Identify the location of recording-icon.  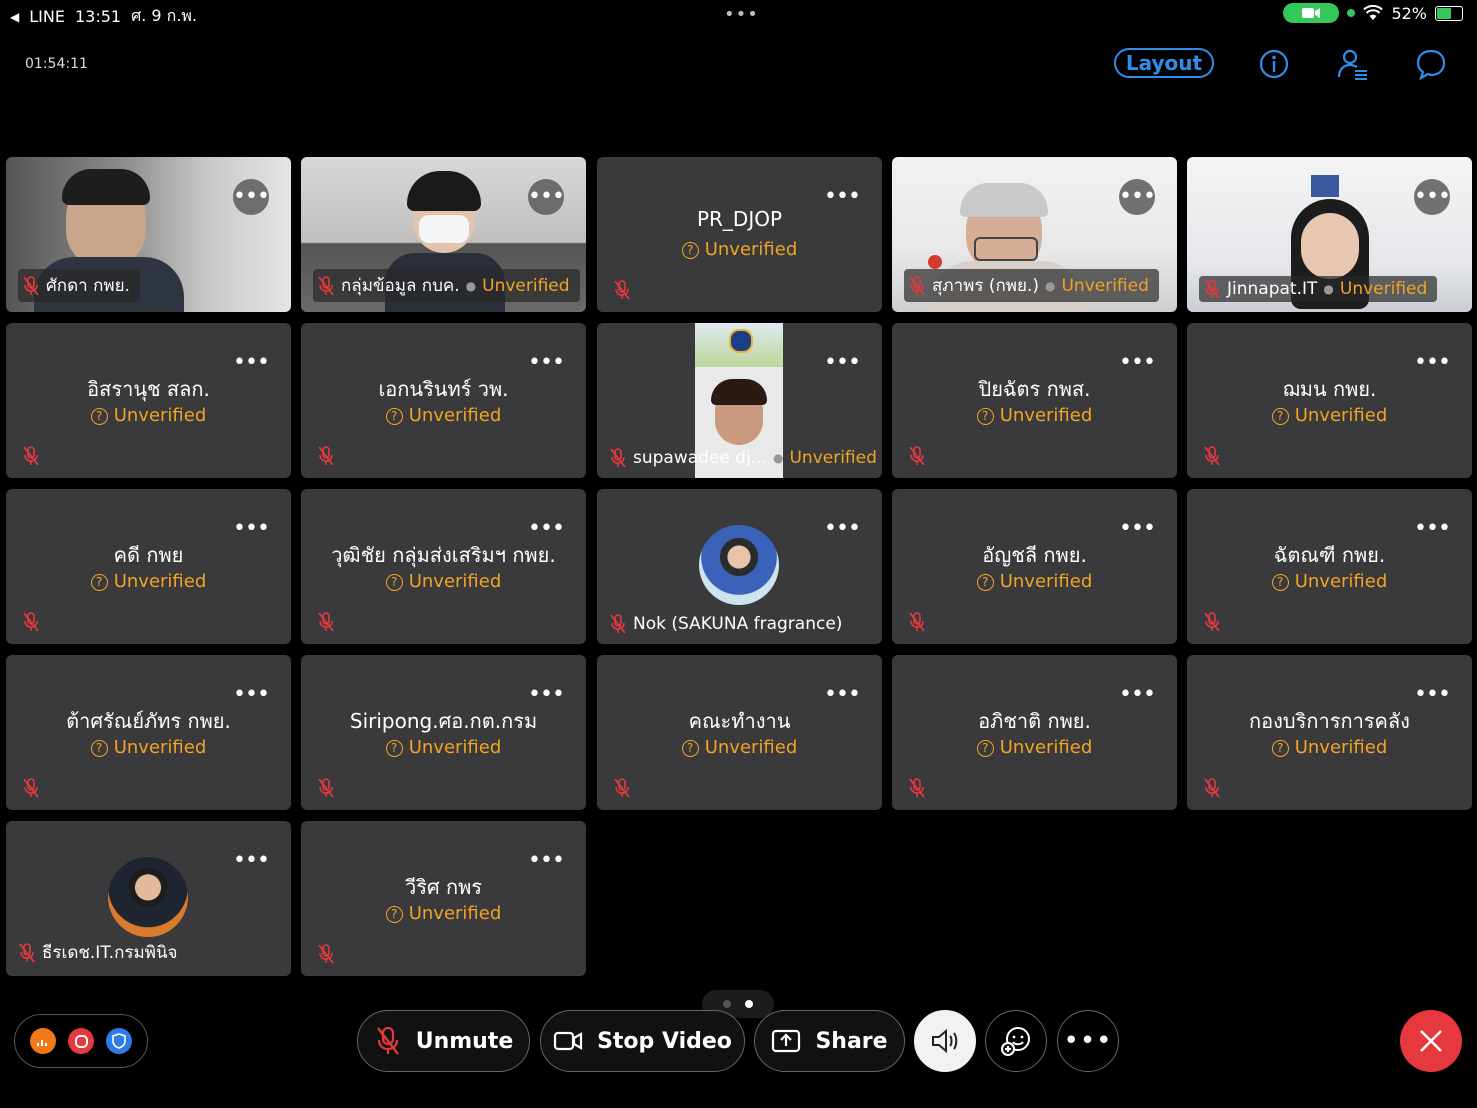
(81, 1041).